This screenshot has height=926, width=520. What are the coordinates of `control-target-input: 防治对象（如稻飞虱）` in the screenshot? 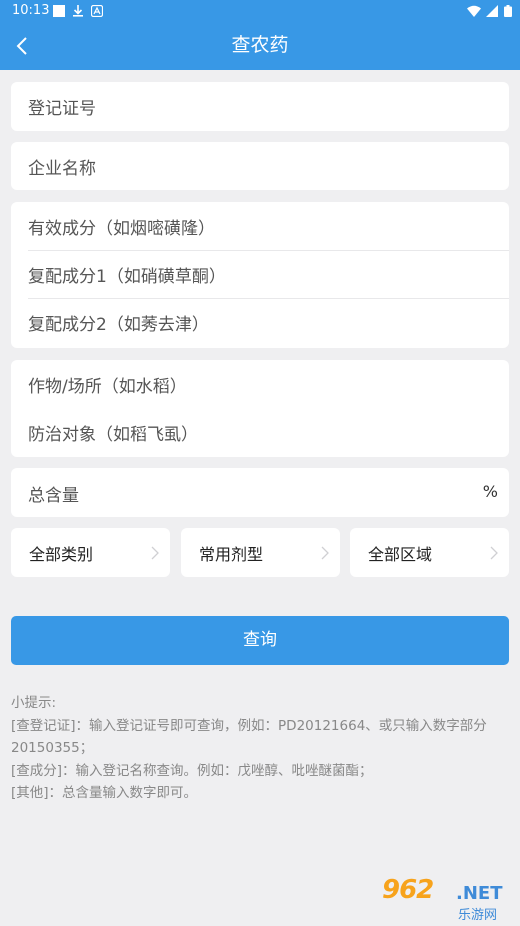 It's located at (260, 433).